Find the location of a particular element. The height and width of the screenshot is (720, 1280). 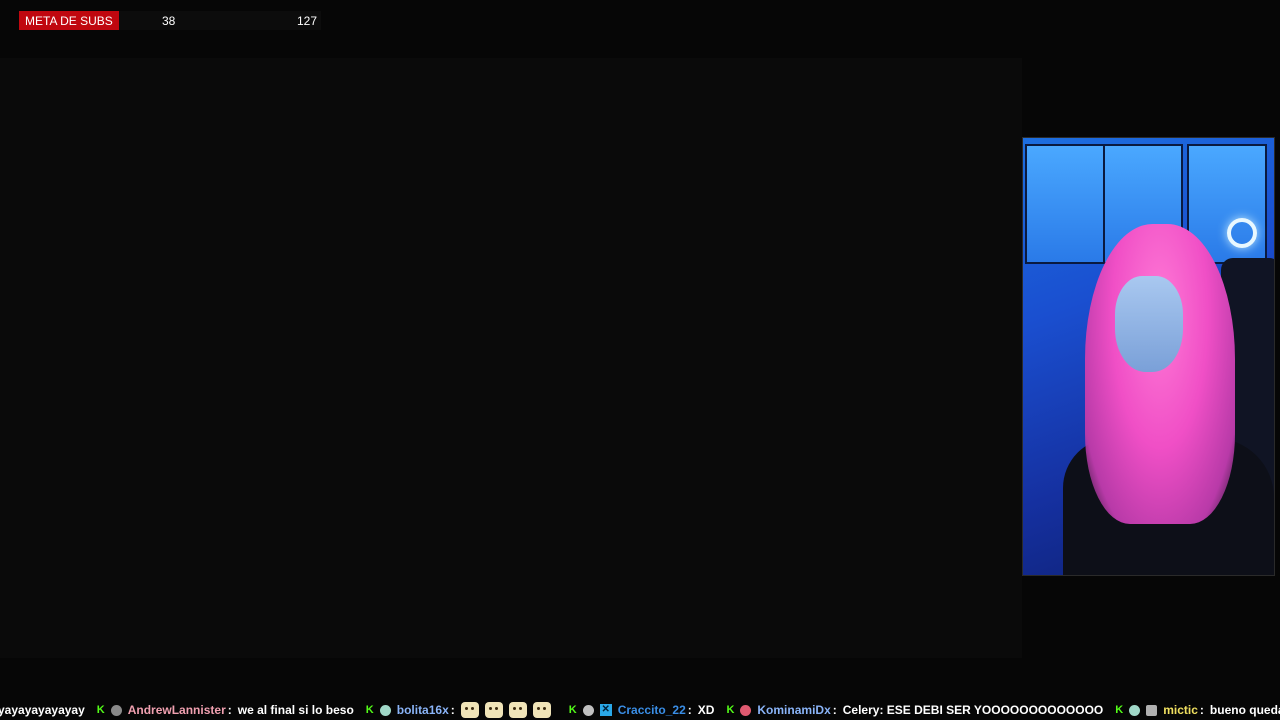

chat-username: bolita16x is located at coordinates (423, 710).